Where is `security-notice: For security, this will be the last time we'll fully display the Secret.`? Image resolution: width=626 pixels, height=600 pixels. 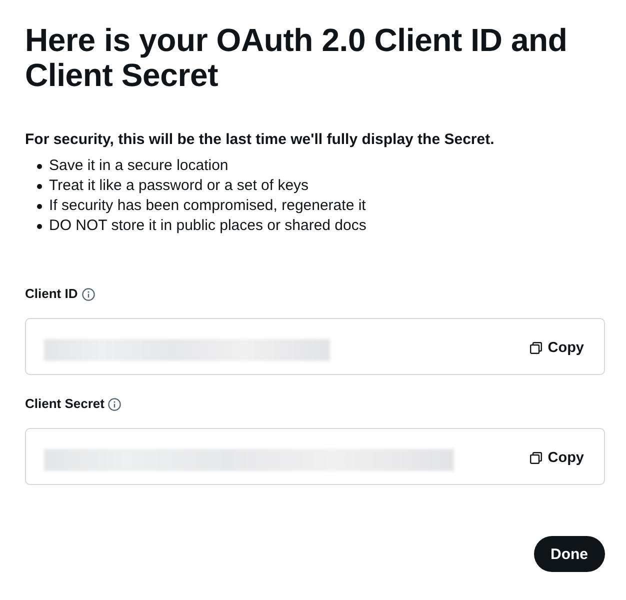 security-notice: For security, this will be the last time we'll fully display the Secret. is located at coordinates (259, 140).